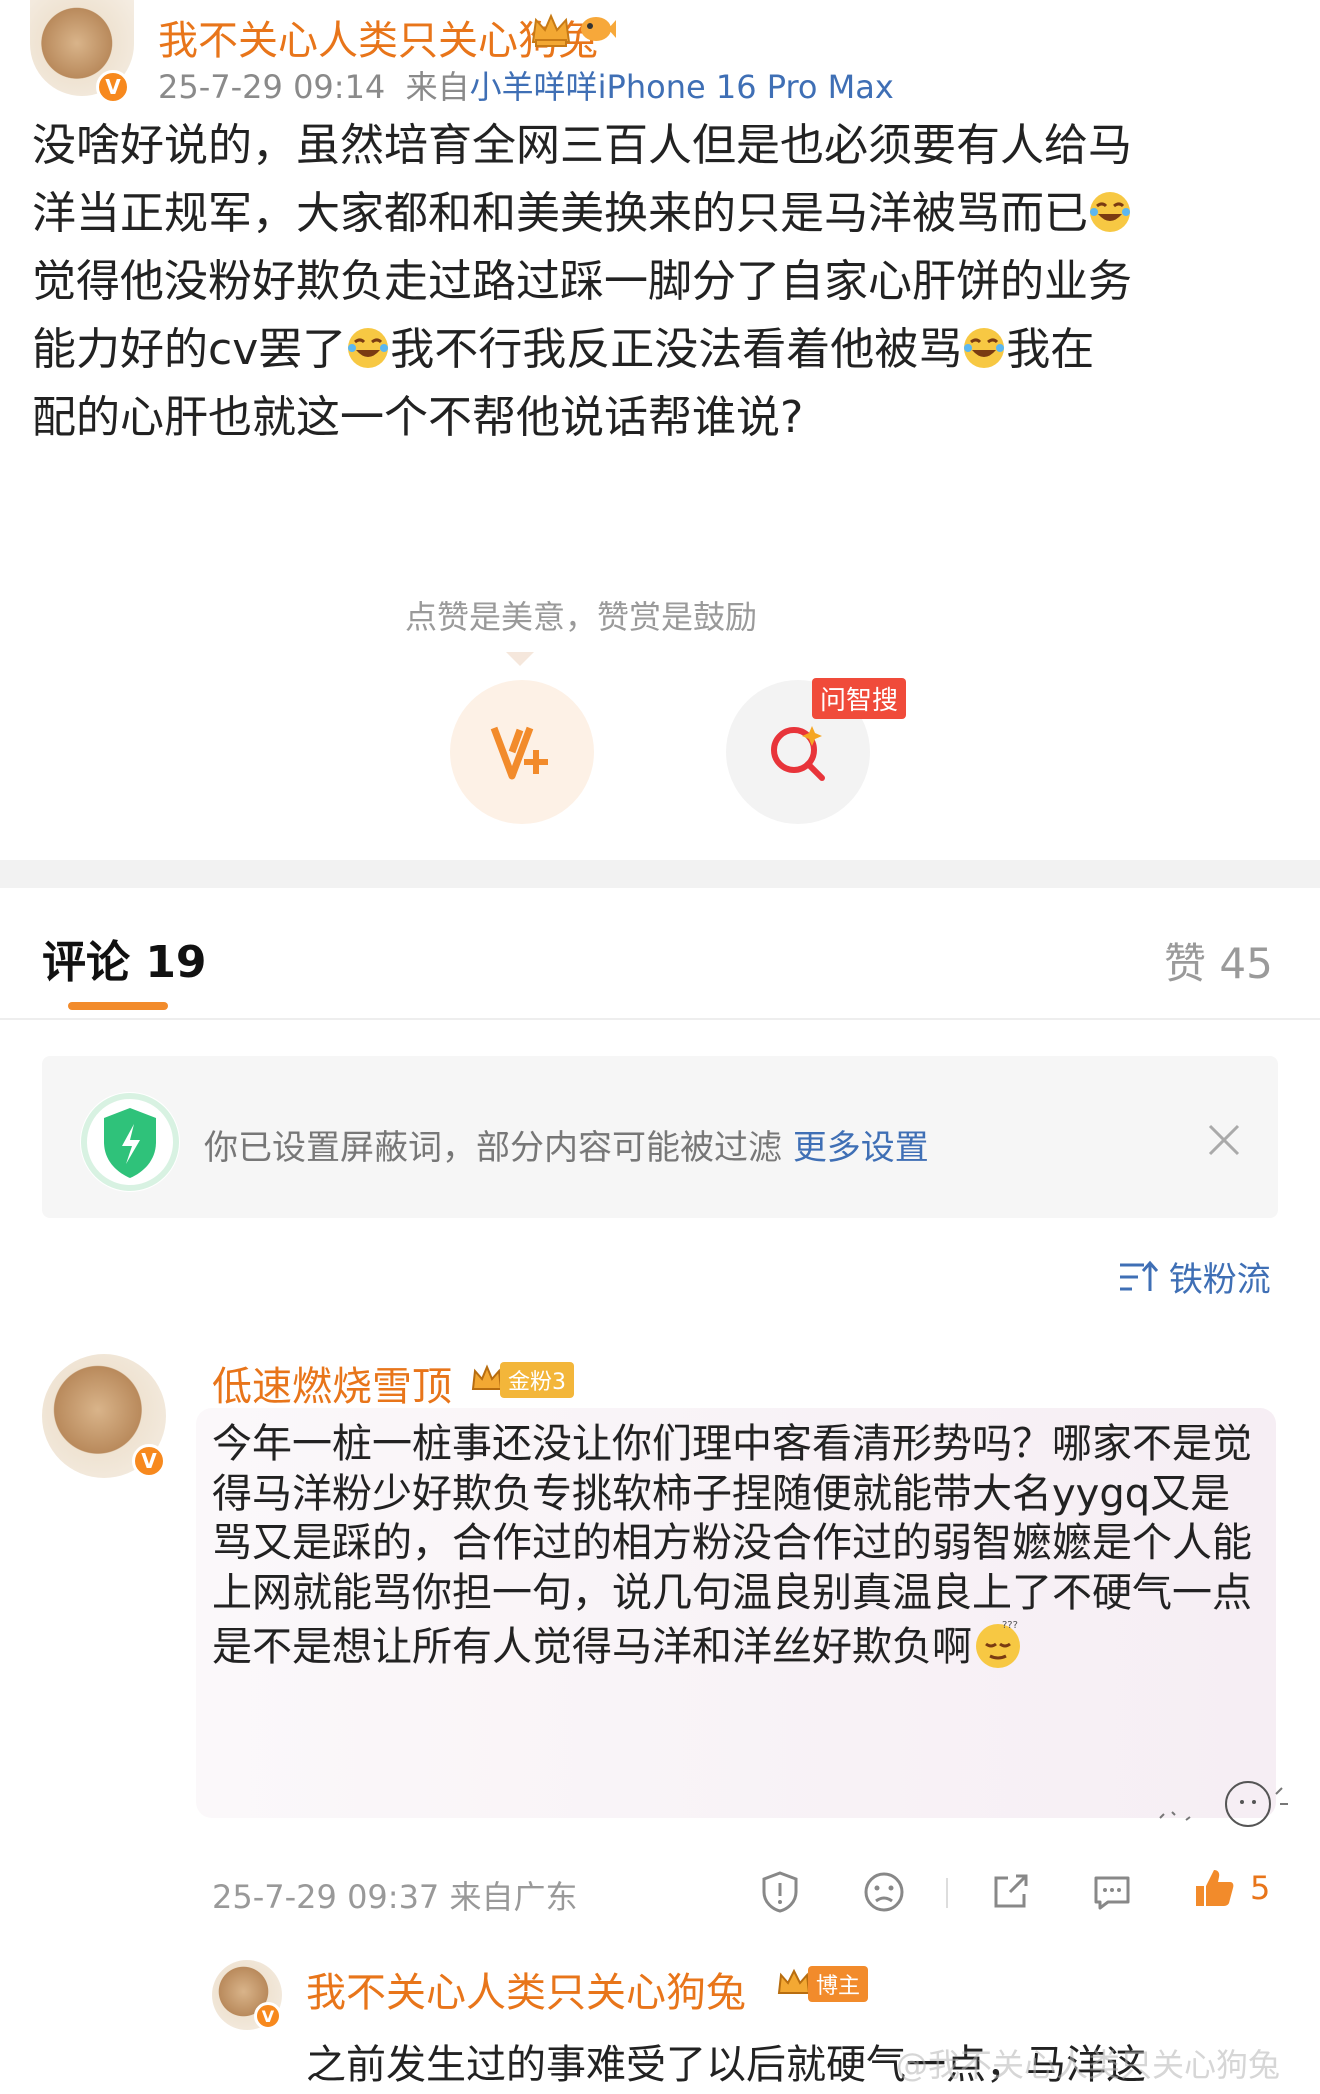 The image size is (1320, 2094). What do you see at coordinates (566, 1148) in the screenshot?
I see `filter-notice-text: 你已设置屏蔽词，部分内容可能被过滤 更多设置` at bounding box center [566, 1148].